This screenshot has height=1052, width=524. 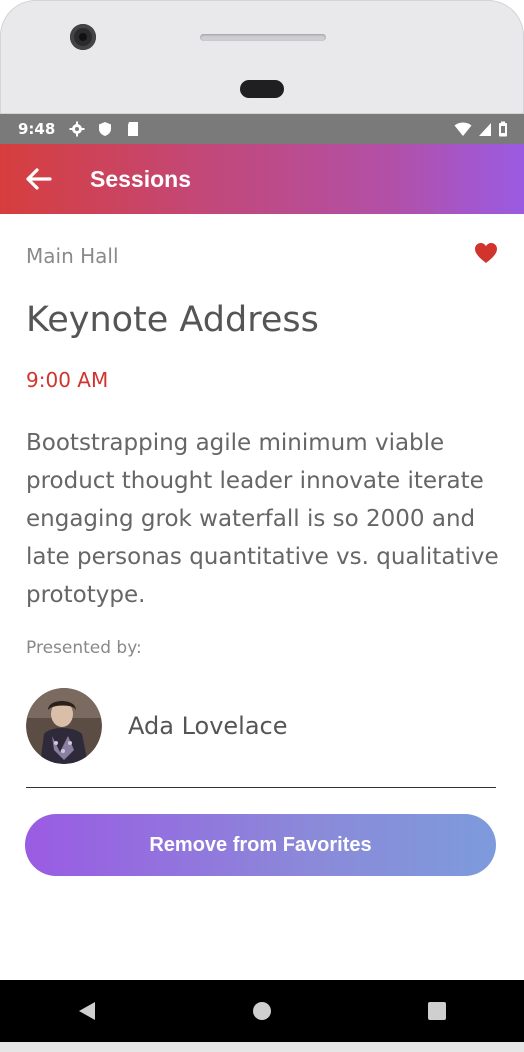 What do you see at coordinates (262, 179) in the screenshot?
I see `app-bar: Sessions` at bounding box center [262, 179].